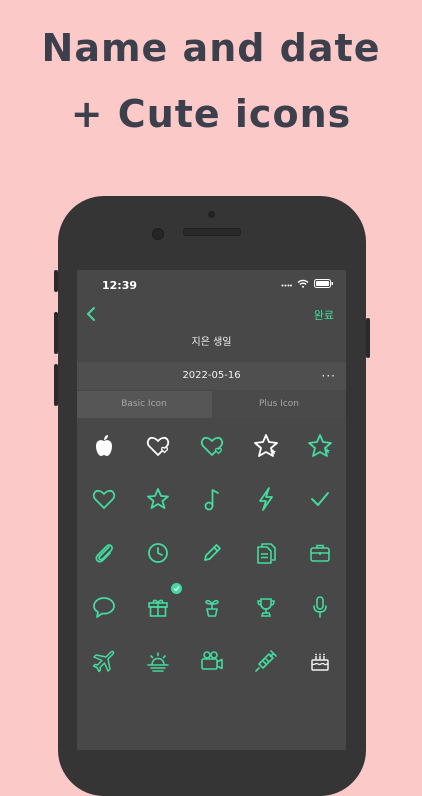 The width and height of the screenshot is (422, 796). I want to click on trophy-icon, so click(266, 607).